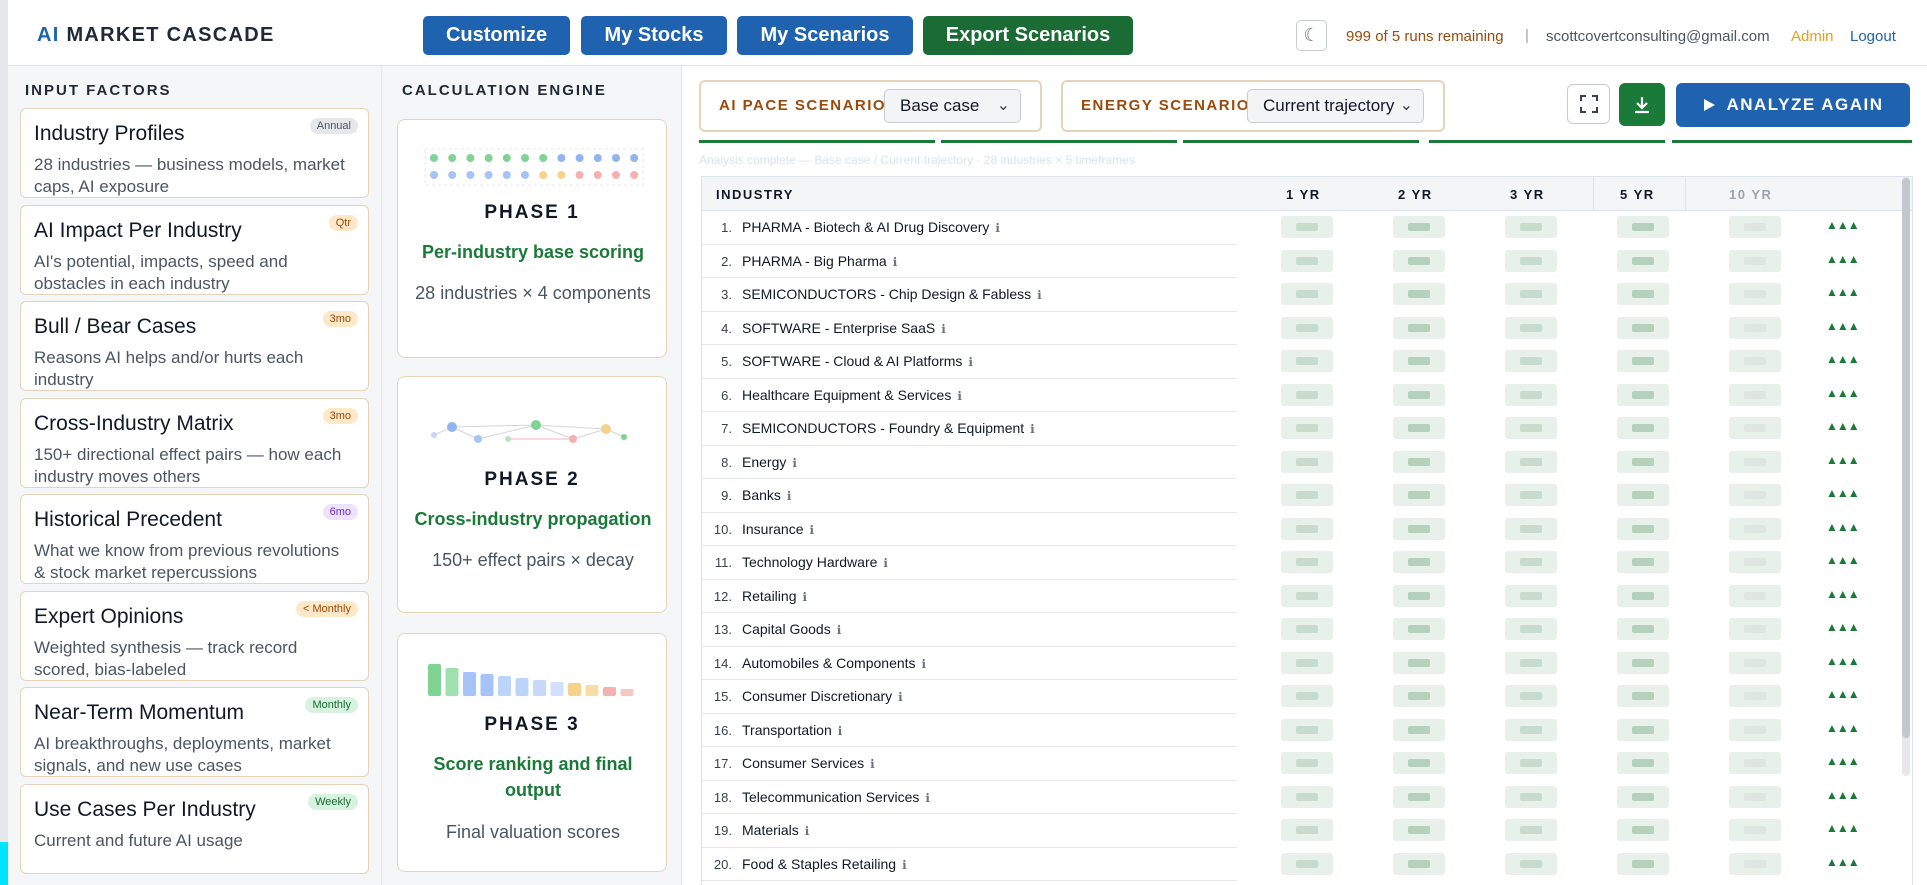  I want to click on industry-name: PHARMA - Big Pharma ℹ, so click(819, 261).